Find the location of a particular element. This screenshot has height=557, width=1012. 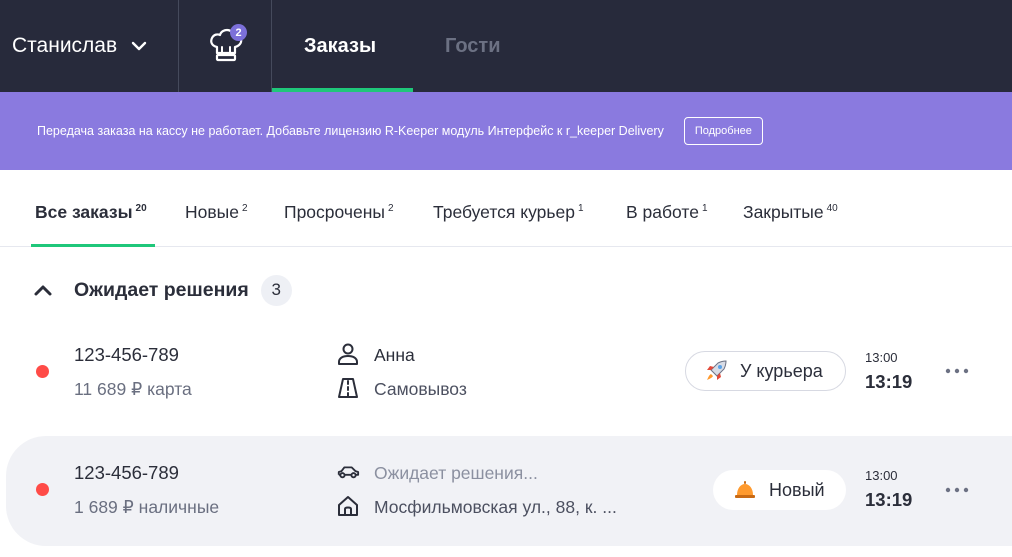

person-icon is located at coordinates (348, 354).